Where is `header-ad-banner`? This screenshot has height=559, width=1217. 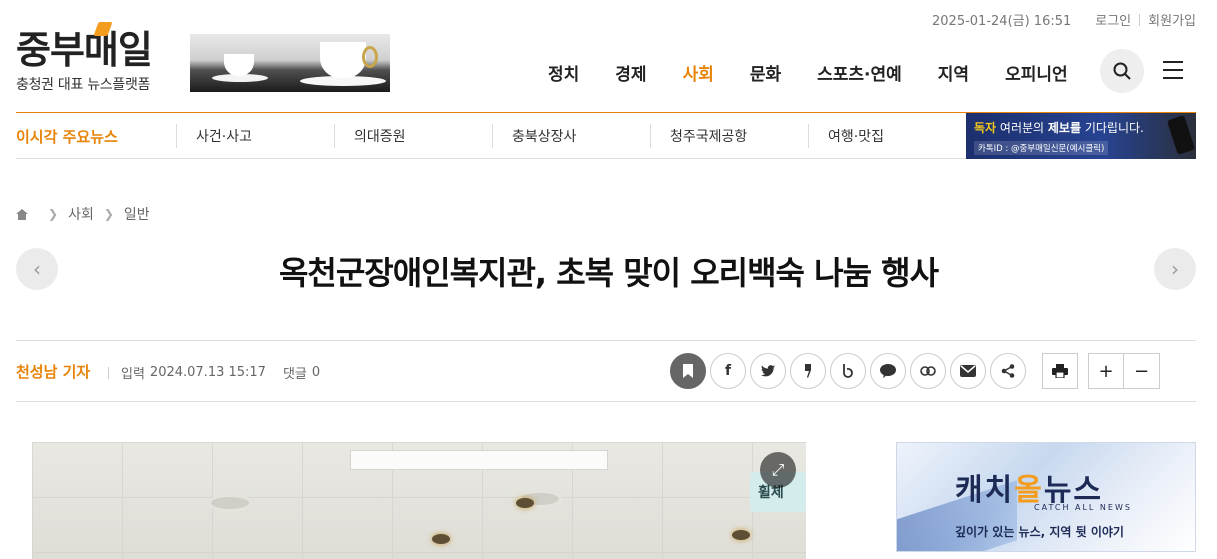
header-ad-banner is located at coordinates (290, 63).